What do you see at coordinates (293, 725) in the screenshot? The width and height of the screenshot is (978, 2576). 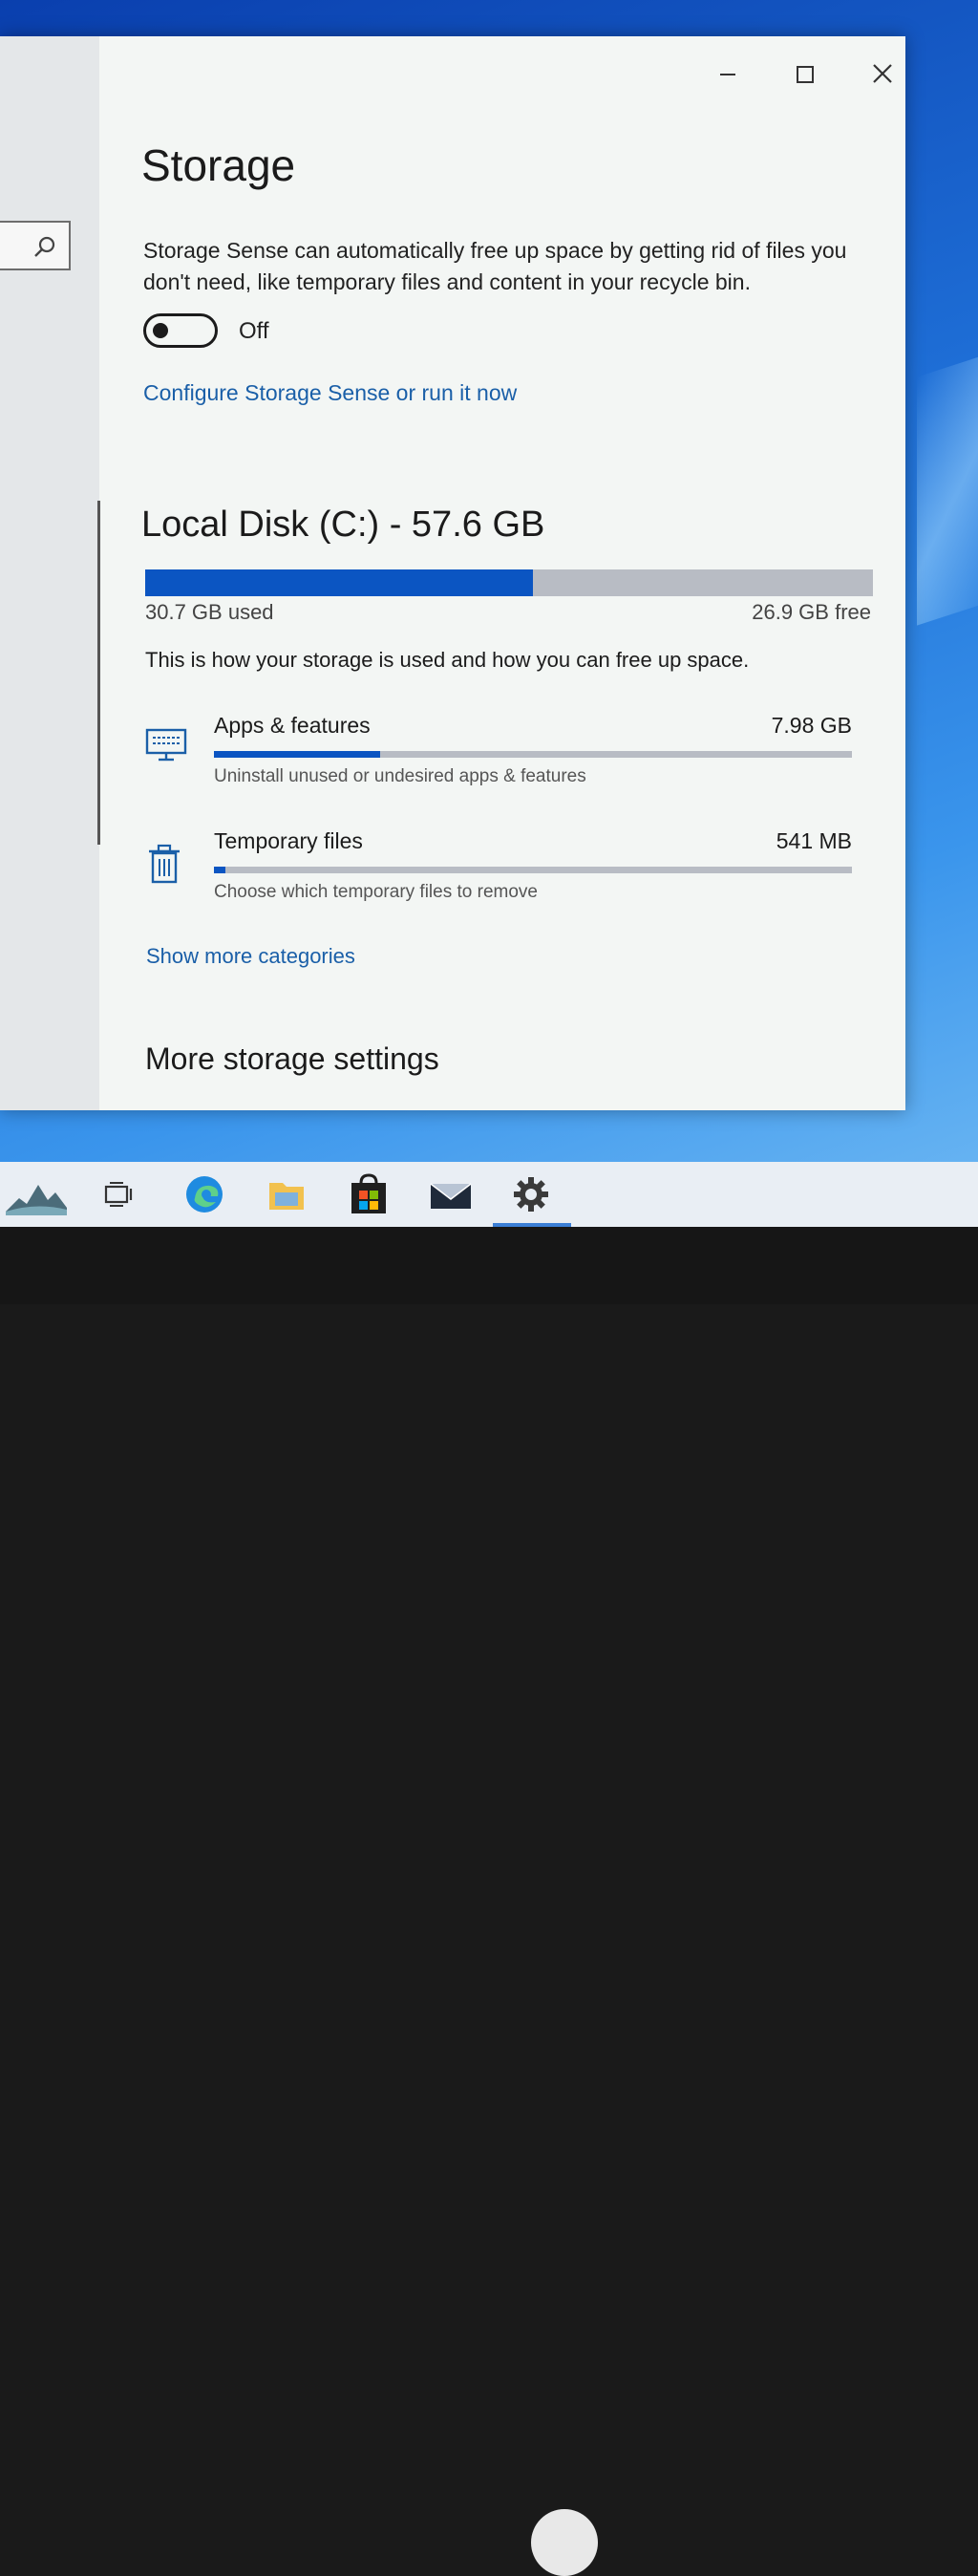 I see `category-name: Apps & features` at bounding box center [293, 725].